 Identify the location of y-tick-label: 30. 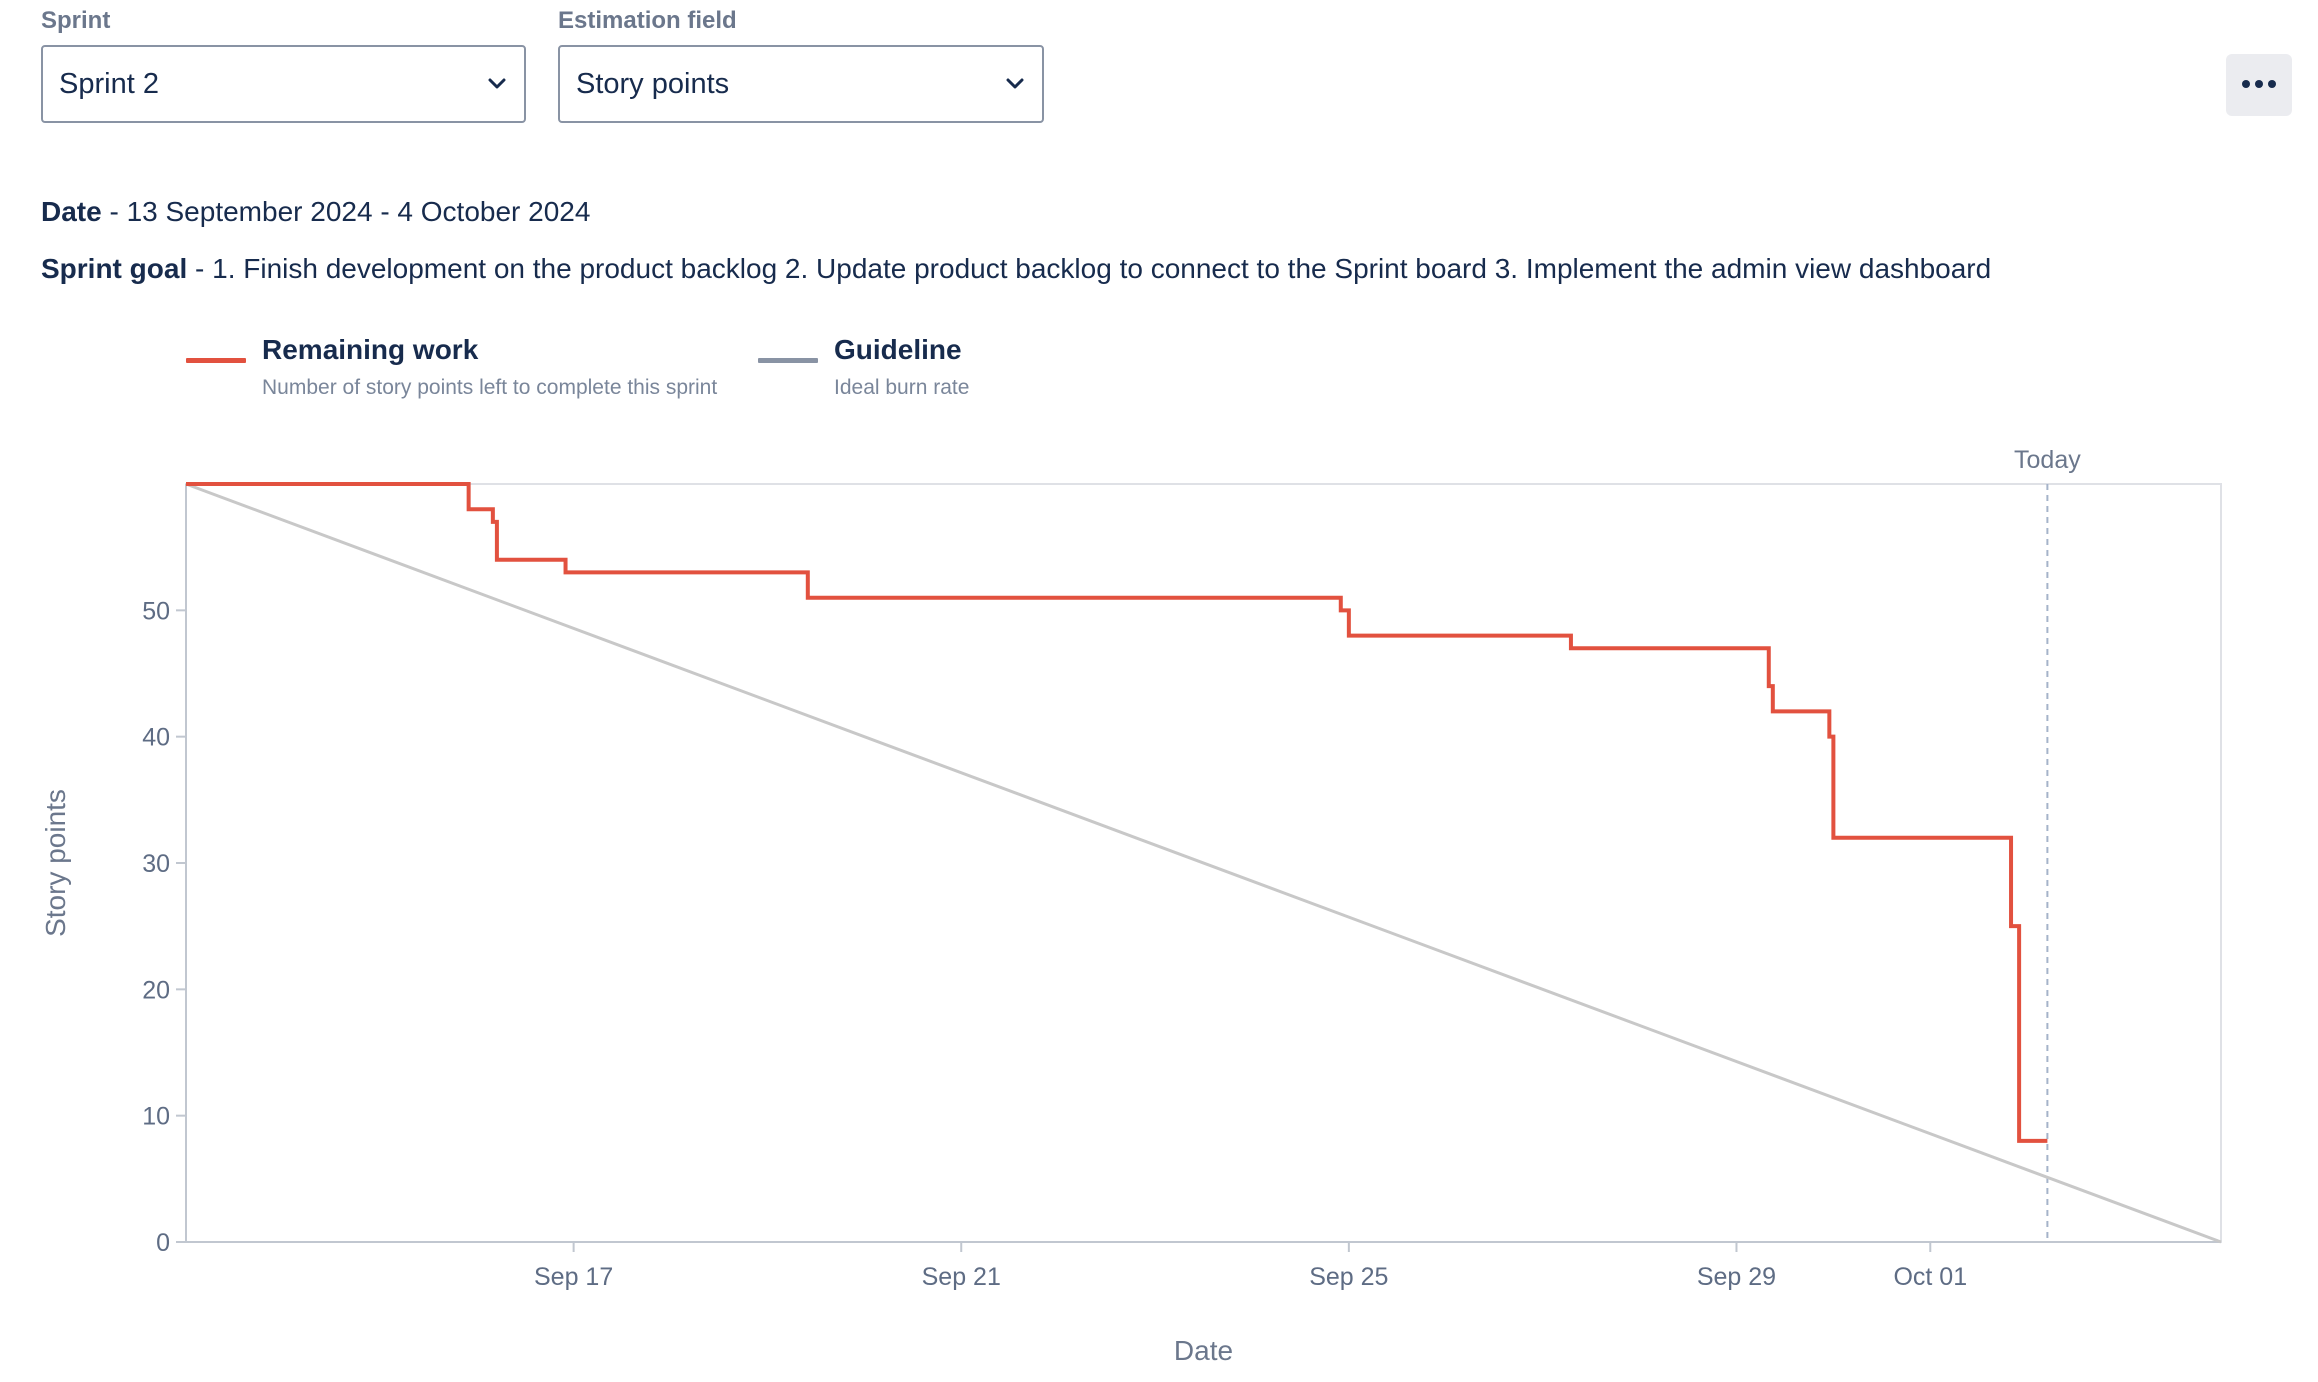
(156, 864).